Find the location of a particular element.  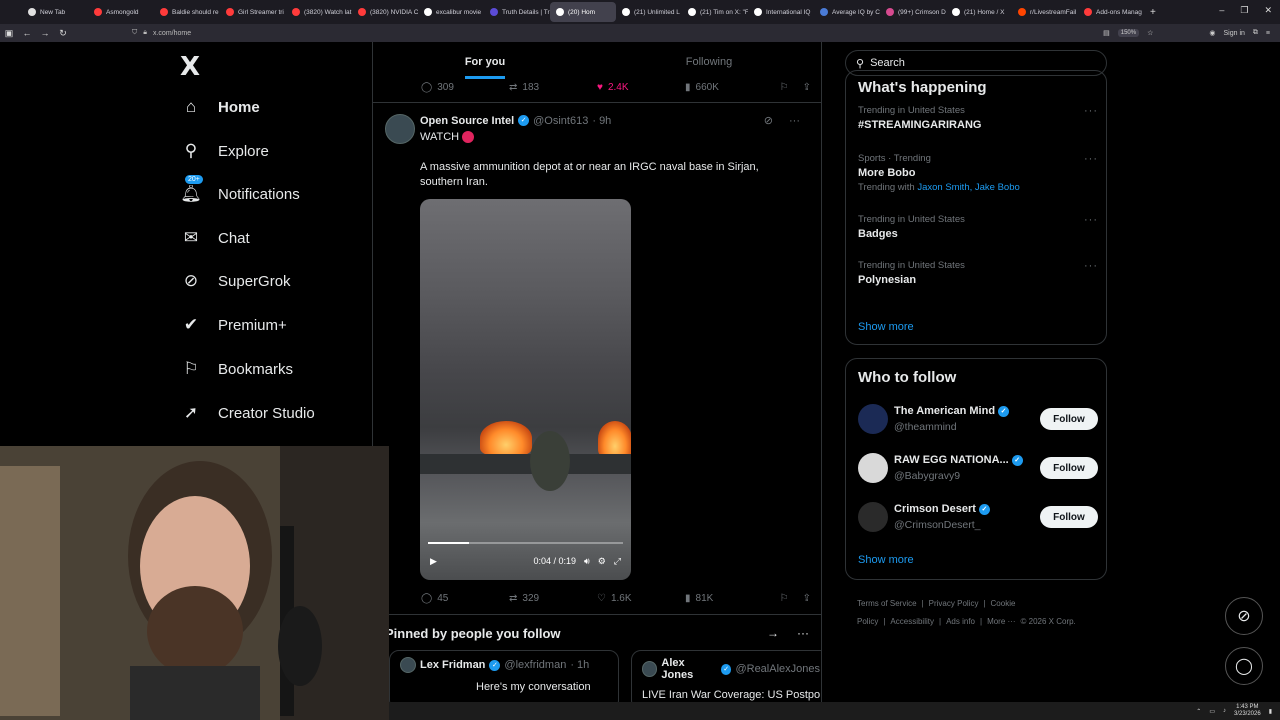

menu-icon: ≡ is located at coordinates (1268, 33).